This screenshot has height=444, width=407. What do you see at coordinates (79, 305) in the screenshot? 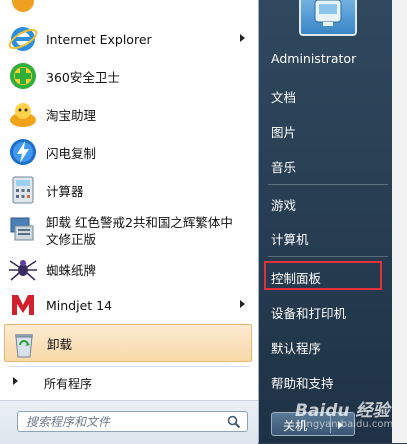
I see `program-label: Mindjet 14` at bounding box center [79, 305].